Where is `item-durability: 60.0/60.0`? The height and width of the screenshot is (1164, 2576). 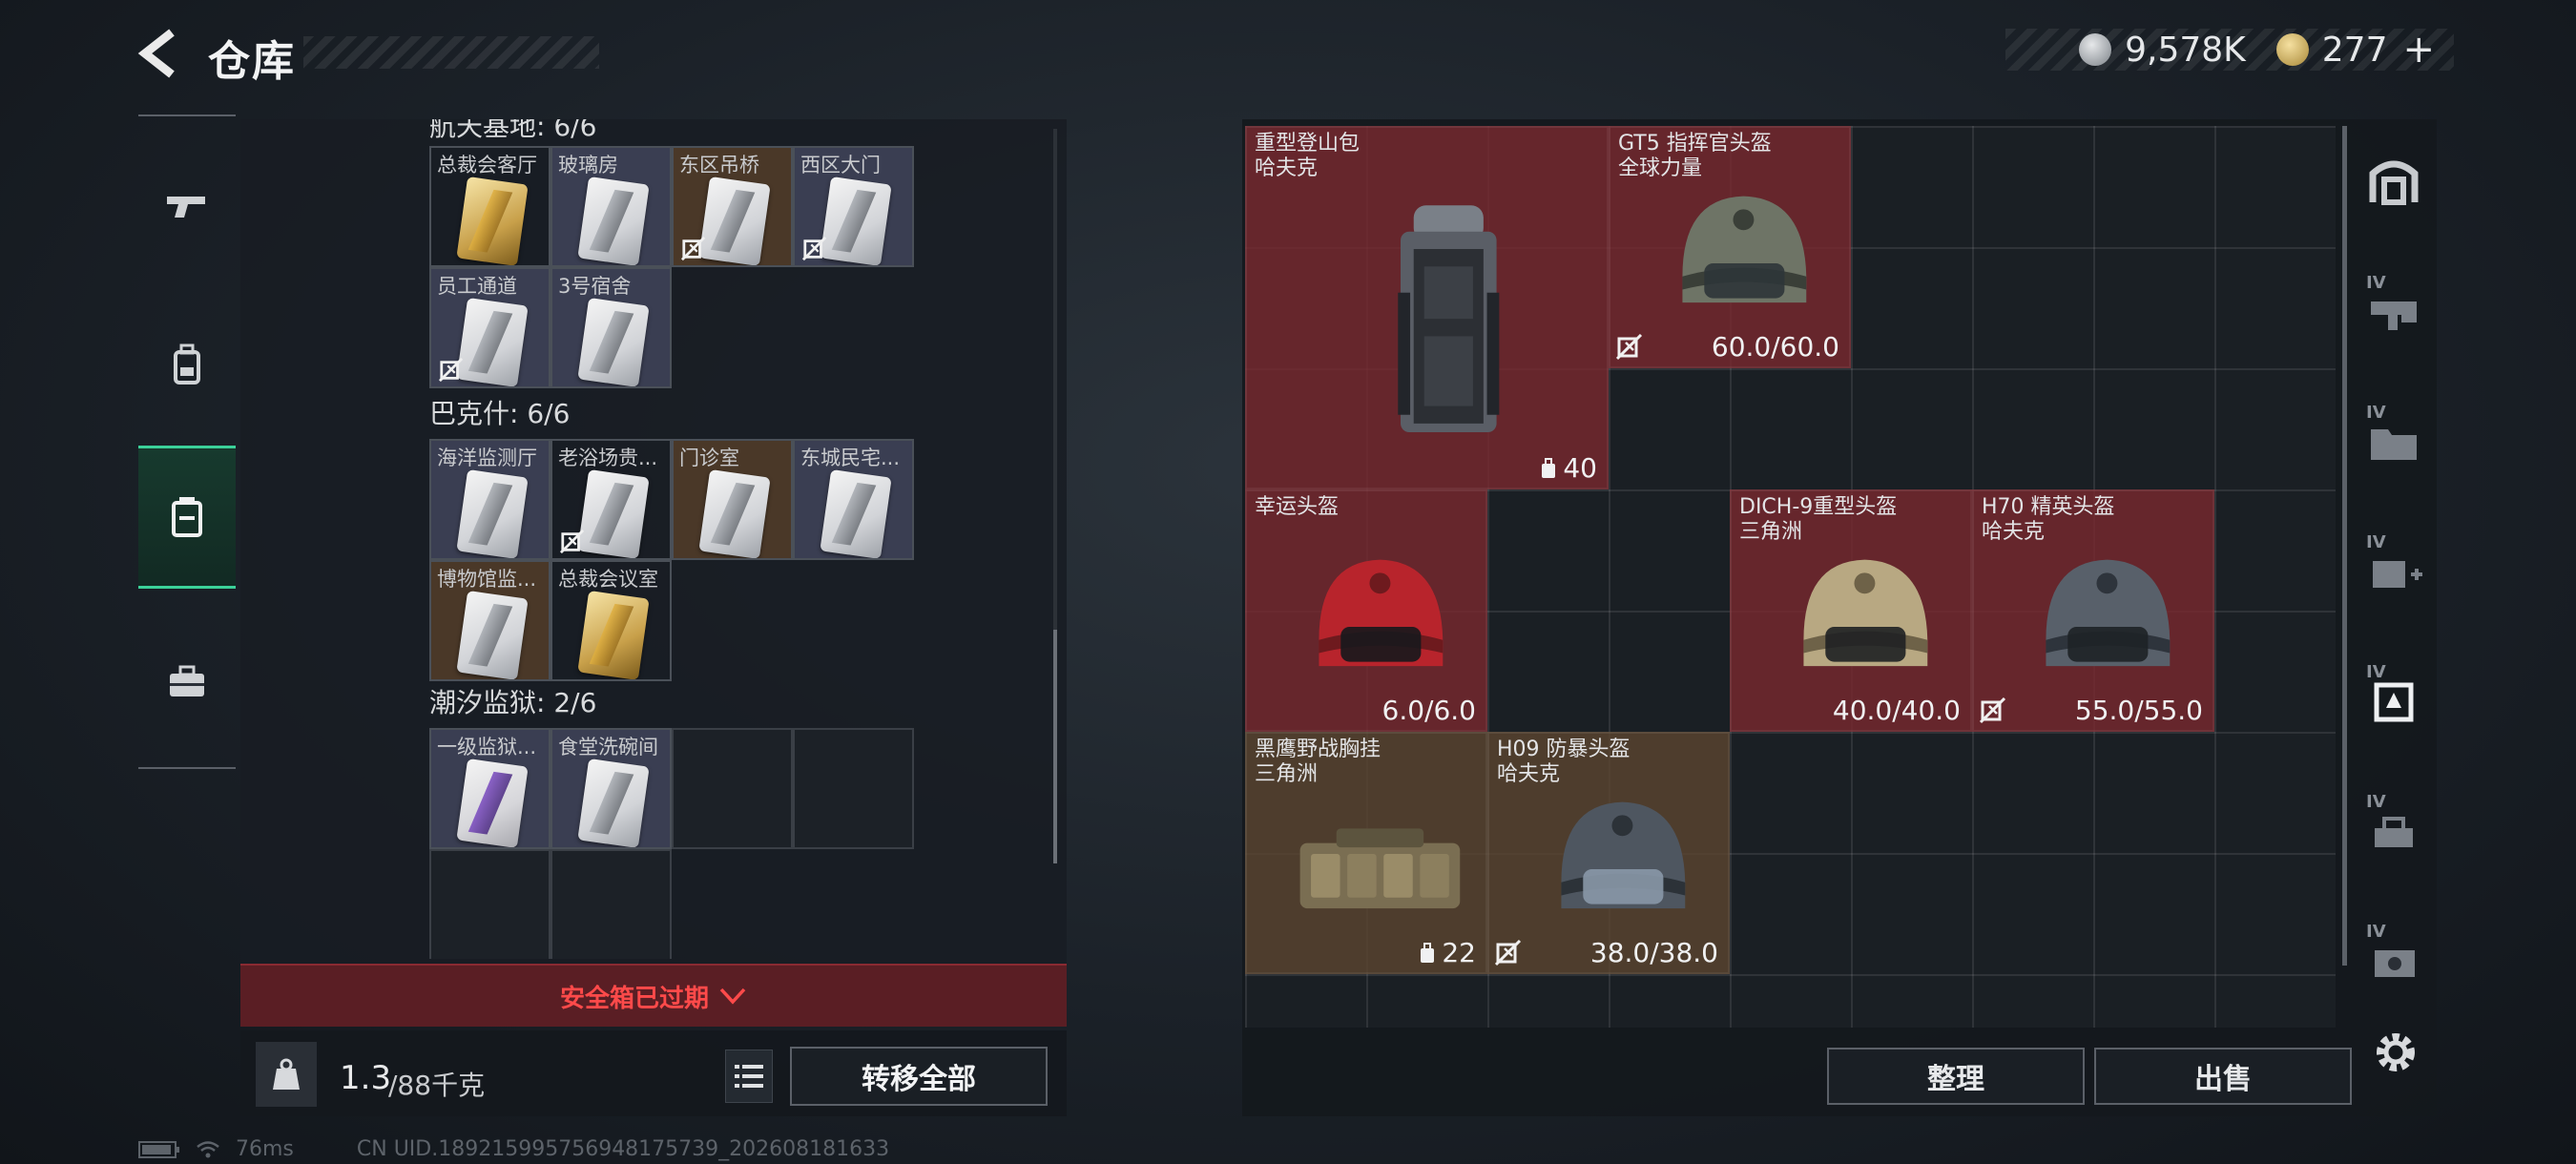
item-durability: 60.0/60.0 is located at coordinates (1775, 347).